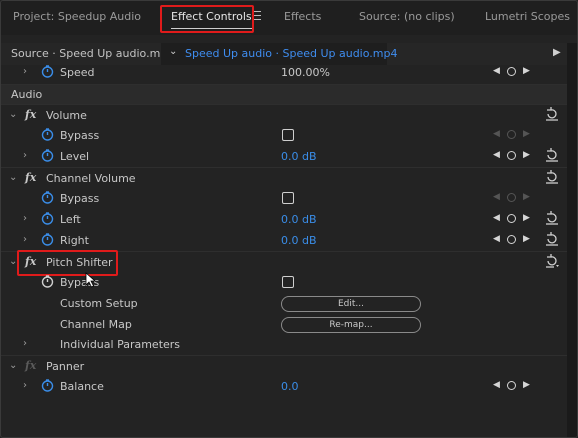  Describe the element at coordinates (302, 16) in the screenshot. I see `tab-effects: Effects` at that location.